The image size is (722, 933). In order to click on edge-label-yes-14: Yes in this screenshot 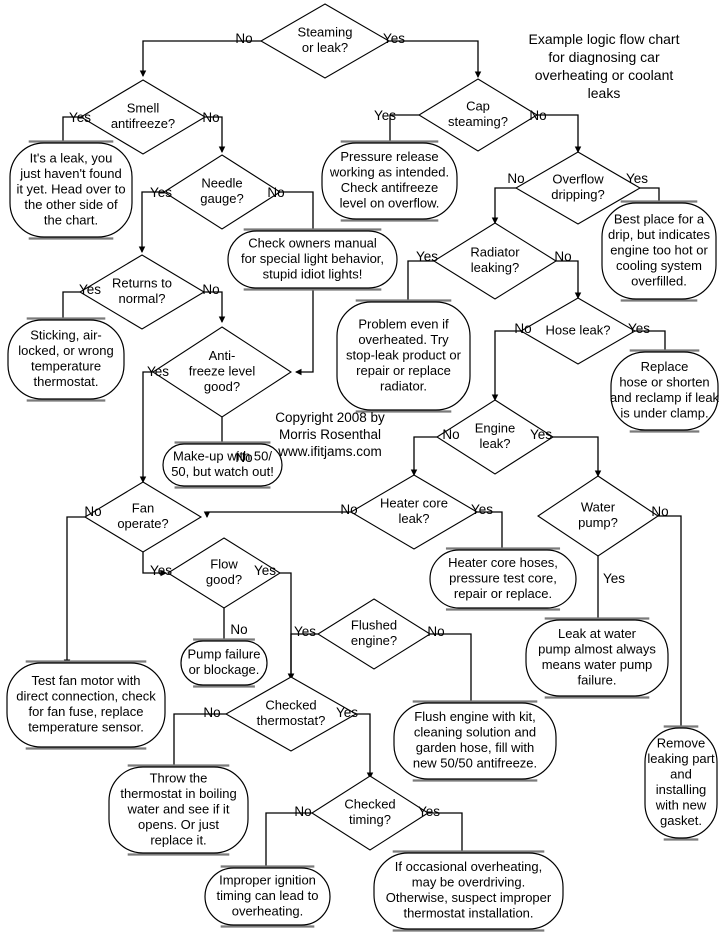, I will do `click(385, 115)`.